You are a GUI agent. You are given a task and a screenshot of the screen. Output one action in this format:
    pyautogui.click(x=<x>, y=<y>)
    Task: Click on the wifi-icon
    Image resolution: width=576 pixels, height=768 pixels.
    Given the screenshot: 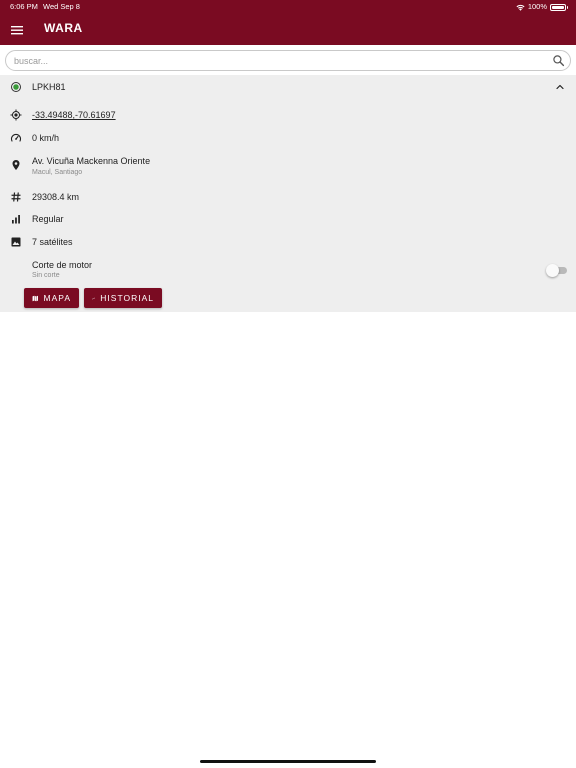 What is the action you would take?
    pyautogui.click(x=520, y=7)
    